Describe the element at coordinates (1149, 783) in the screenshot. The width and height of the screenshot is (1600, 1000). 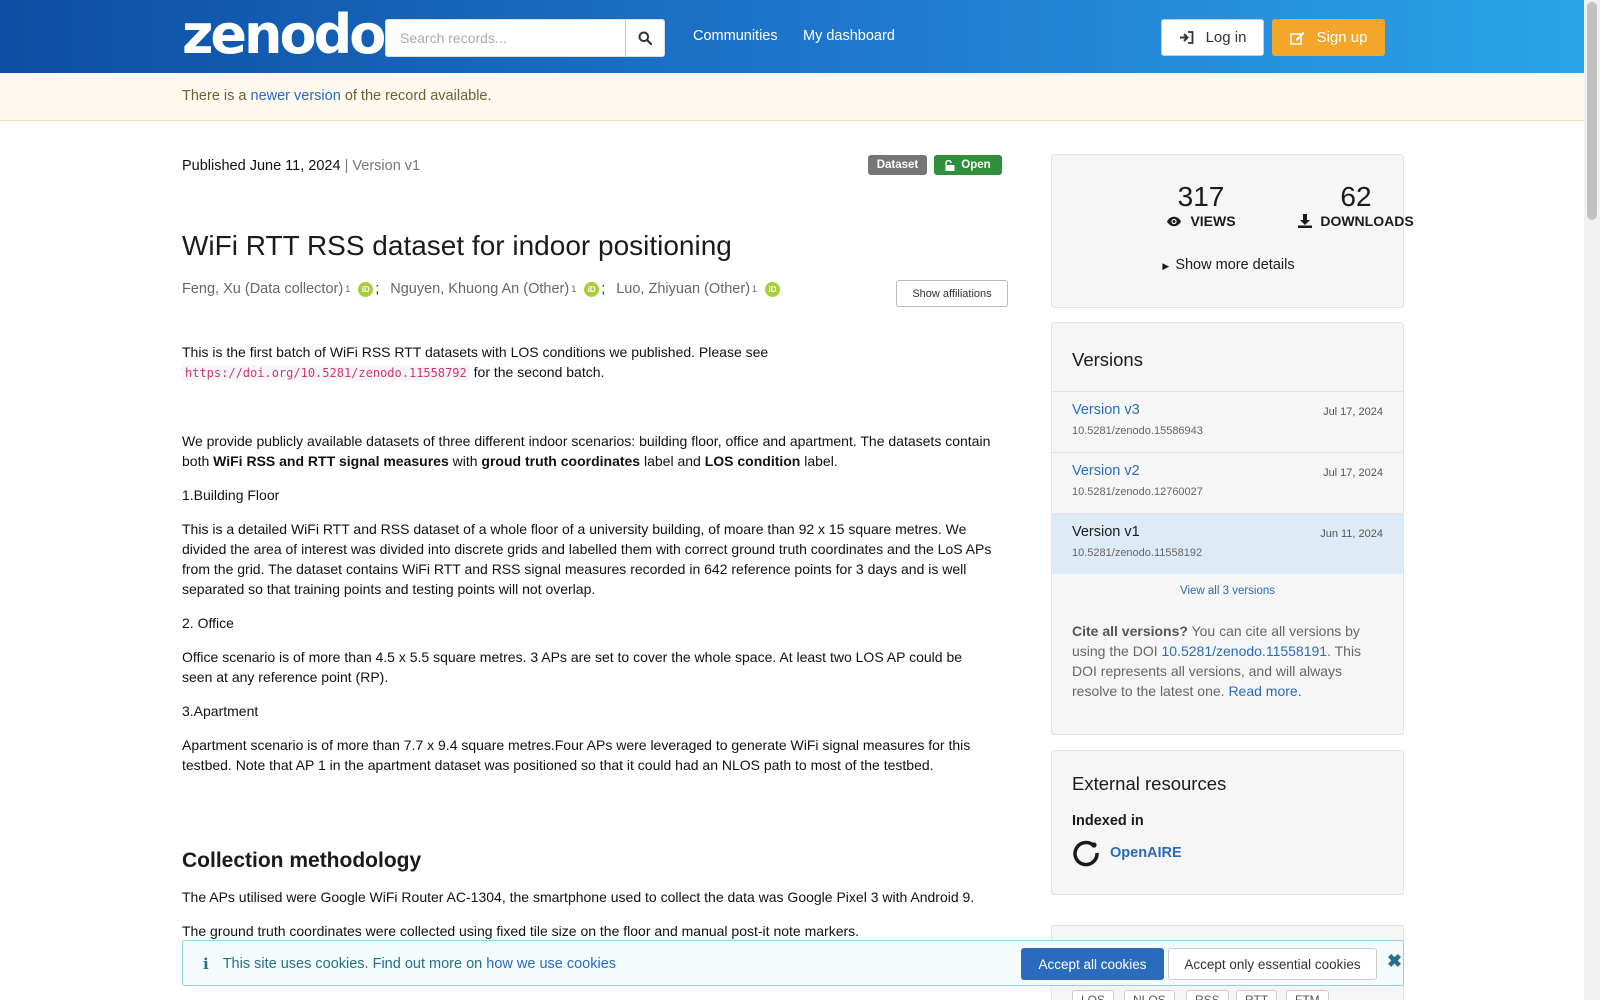
I see `external-resources-title: External resources` at that location.